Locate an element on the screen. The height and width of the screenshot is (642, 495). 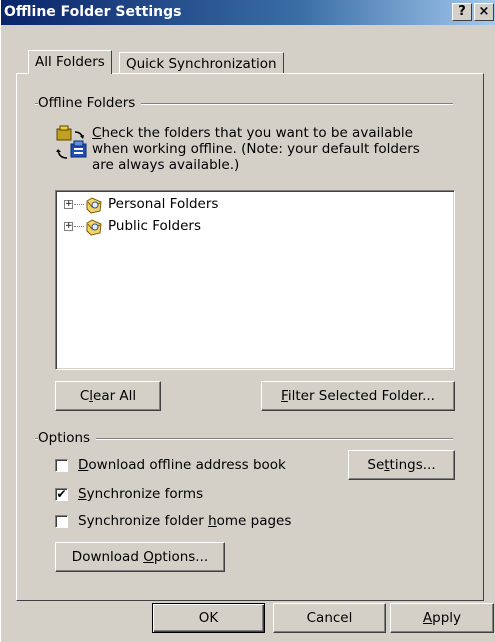
cancel-label: Cancel is located at coordinates (329, 618).